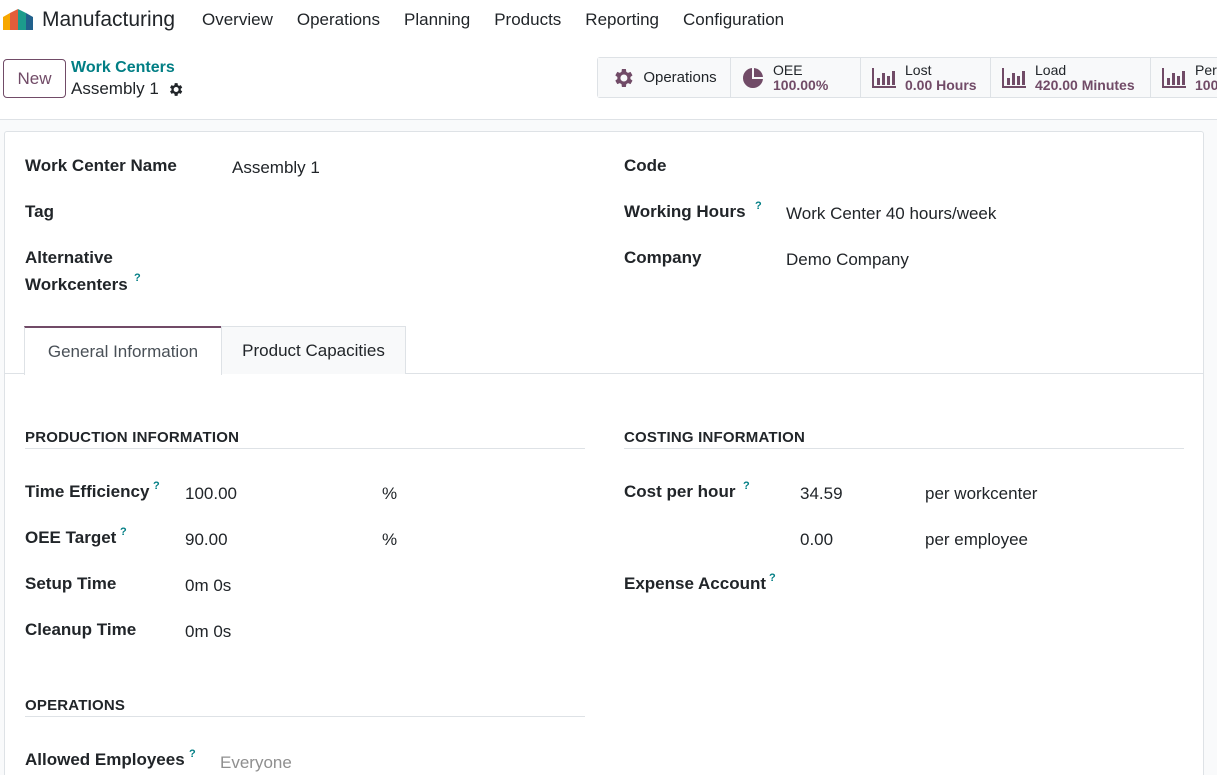 This screenshot has width=1217, height=775. What do you see at coordinates (645, 165) in the screenshot?
I see `code-label: Code` at bounding box center [645, 165].